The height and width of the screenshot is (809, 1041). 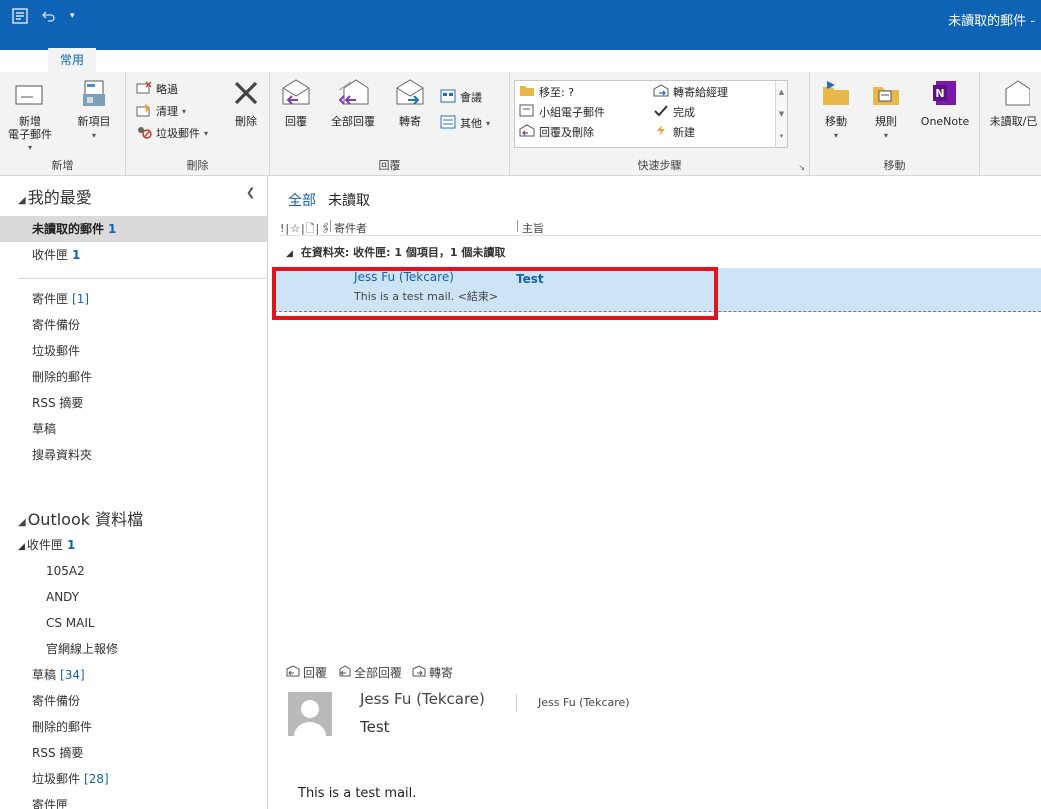 I want to click on group-move: 移動 ▾ 規則 ▾ N OneNote 移動, so click(x=895, y=124).